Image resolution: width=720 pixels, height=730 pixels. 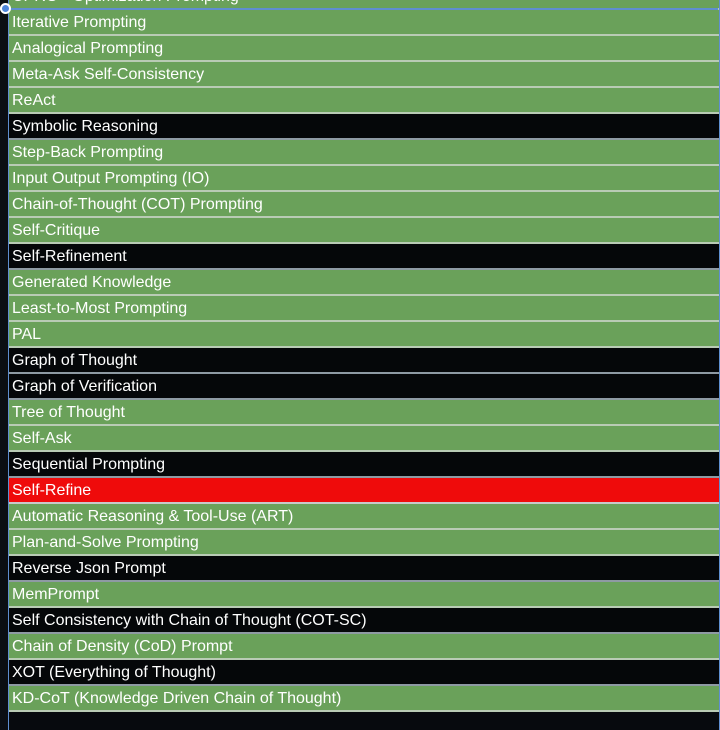 What do you see at coordinates (364, 75) in the screenshot?
I see `list-item: Meta-Ask Self-Consistency` at bounding box center [364, 75].